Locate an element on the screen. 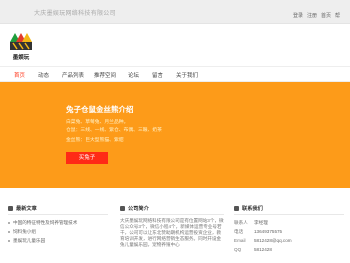 This screenshot has width=350, height=263. banner-title: 兔子仓鼠金丝熊介绍 is located at coordinates (100, 109).